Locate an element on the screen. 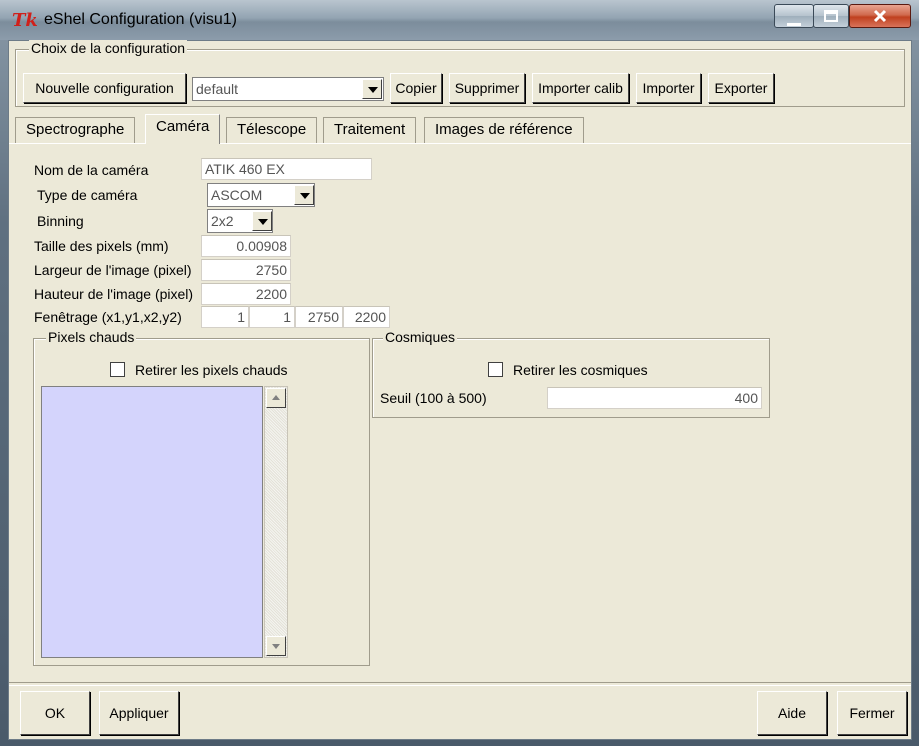 The width and height of the screenshot is (919, 746). tab-label: Images de référence is located at coordinates (504, 129).